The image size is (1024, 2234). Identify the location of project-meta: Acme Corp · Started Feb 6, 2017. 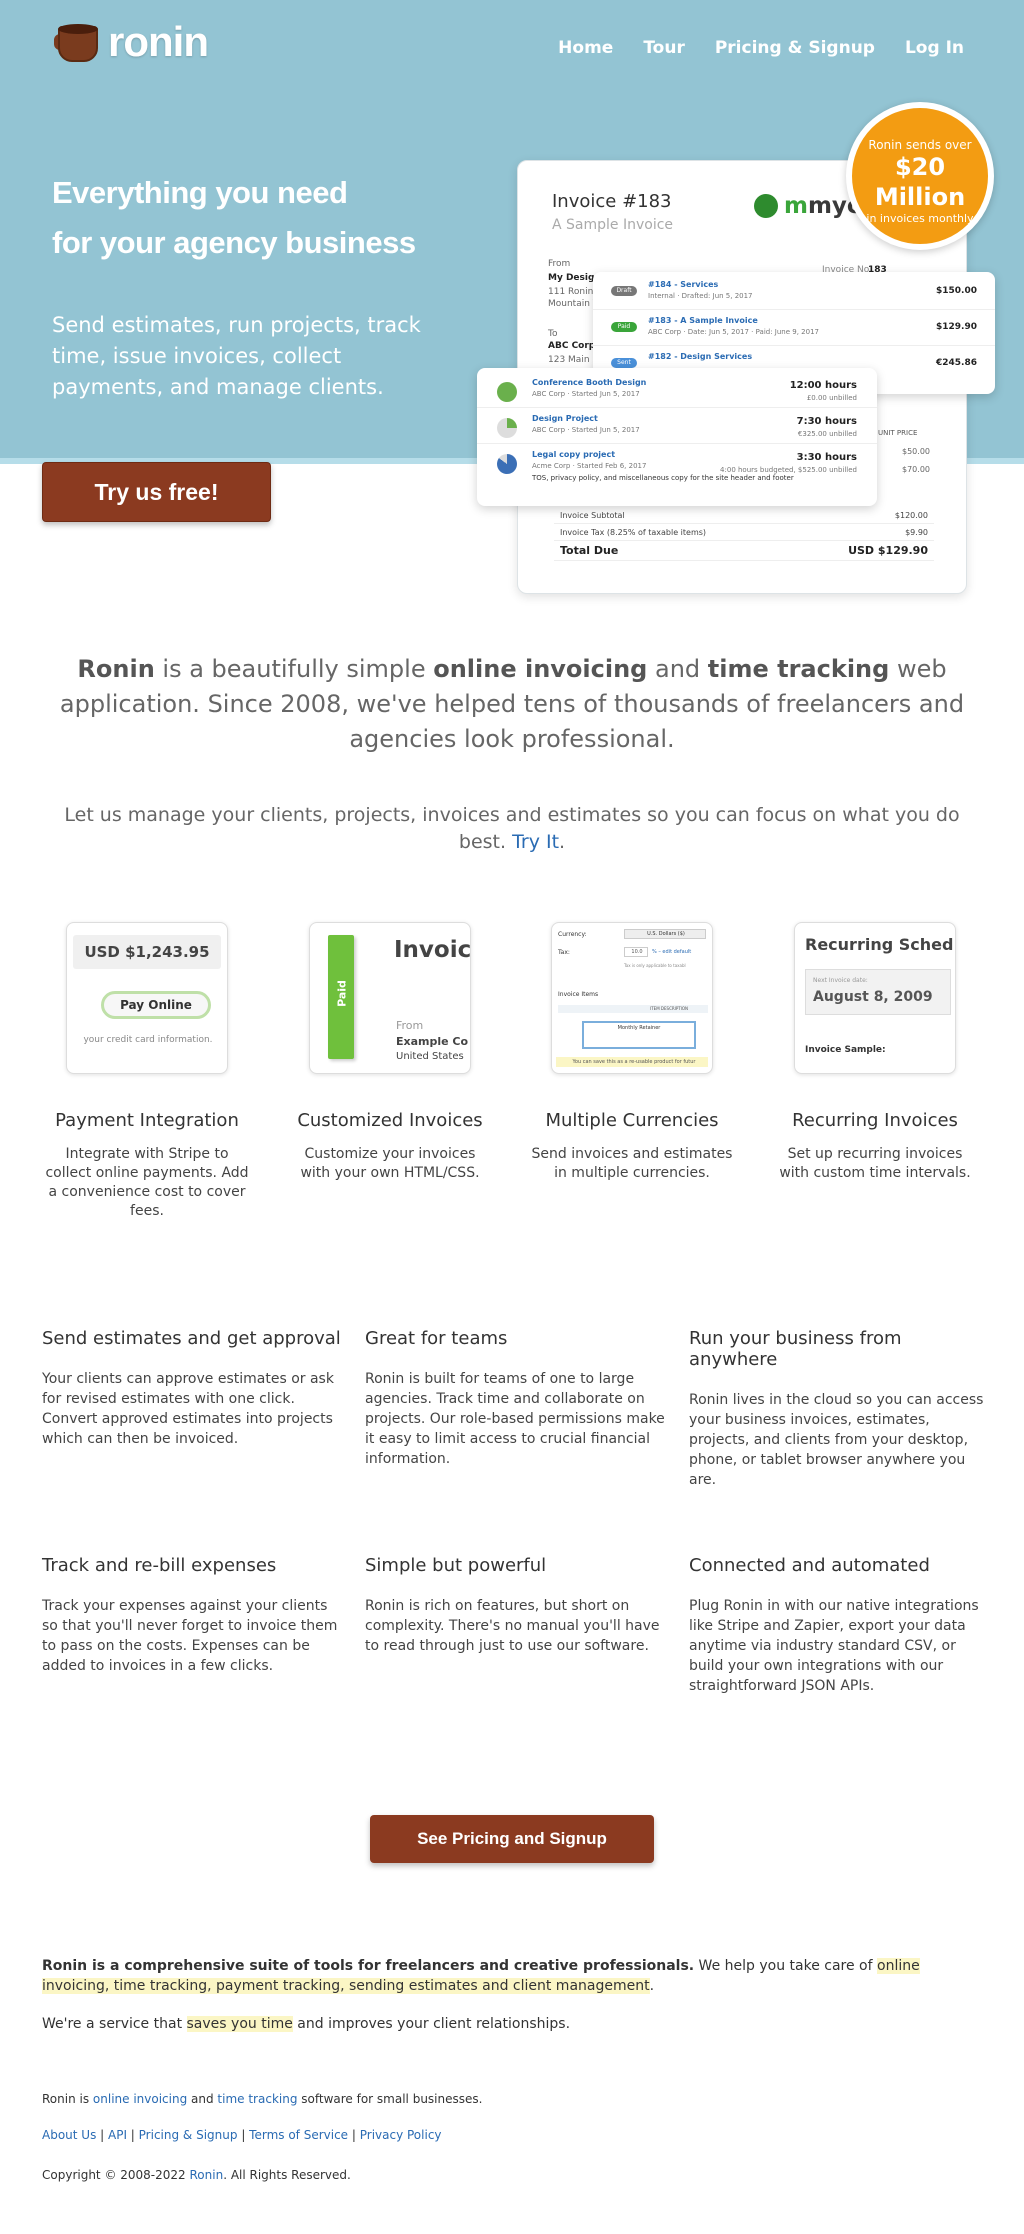
(589, 466).